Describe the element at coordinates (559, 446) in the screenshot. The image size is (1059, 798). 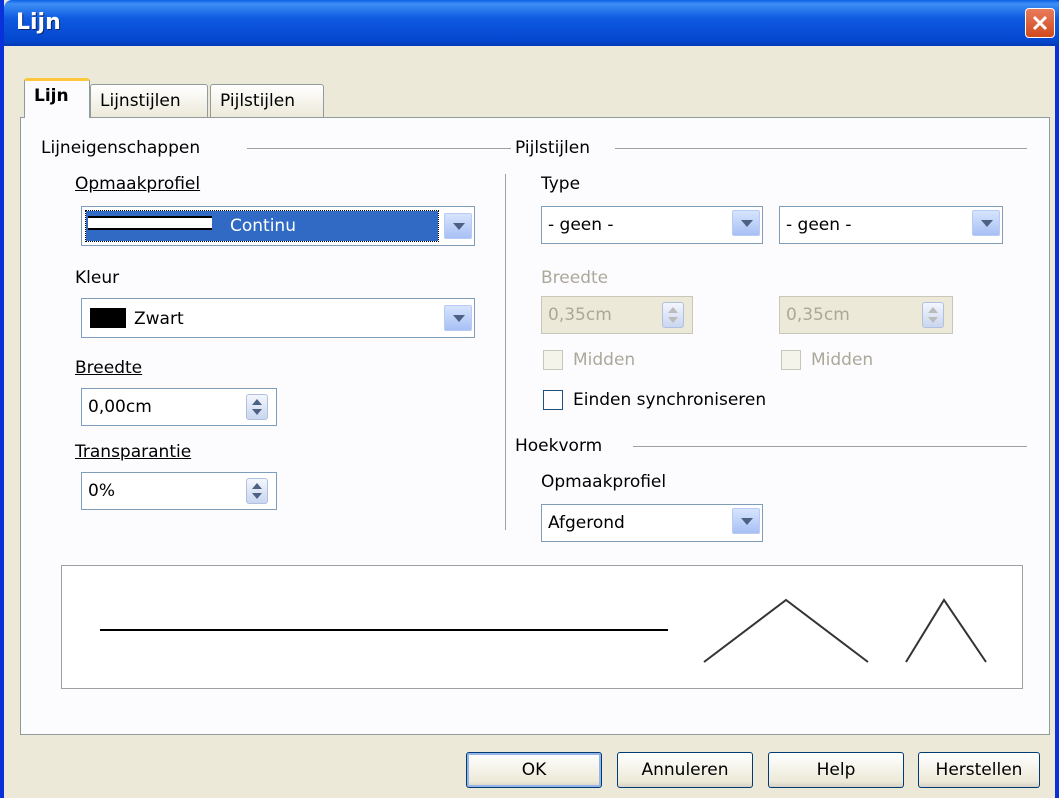
I see `section-title: Hoekvorm` at that location.